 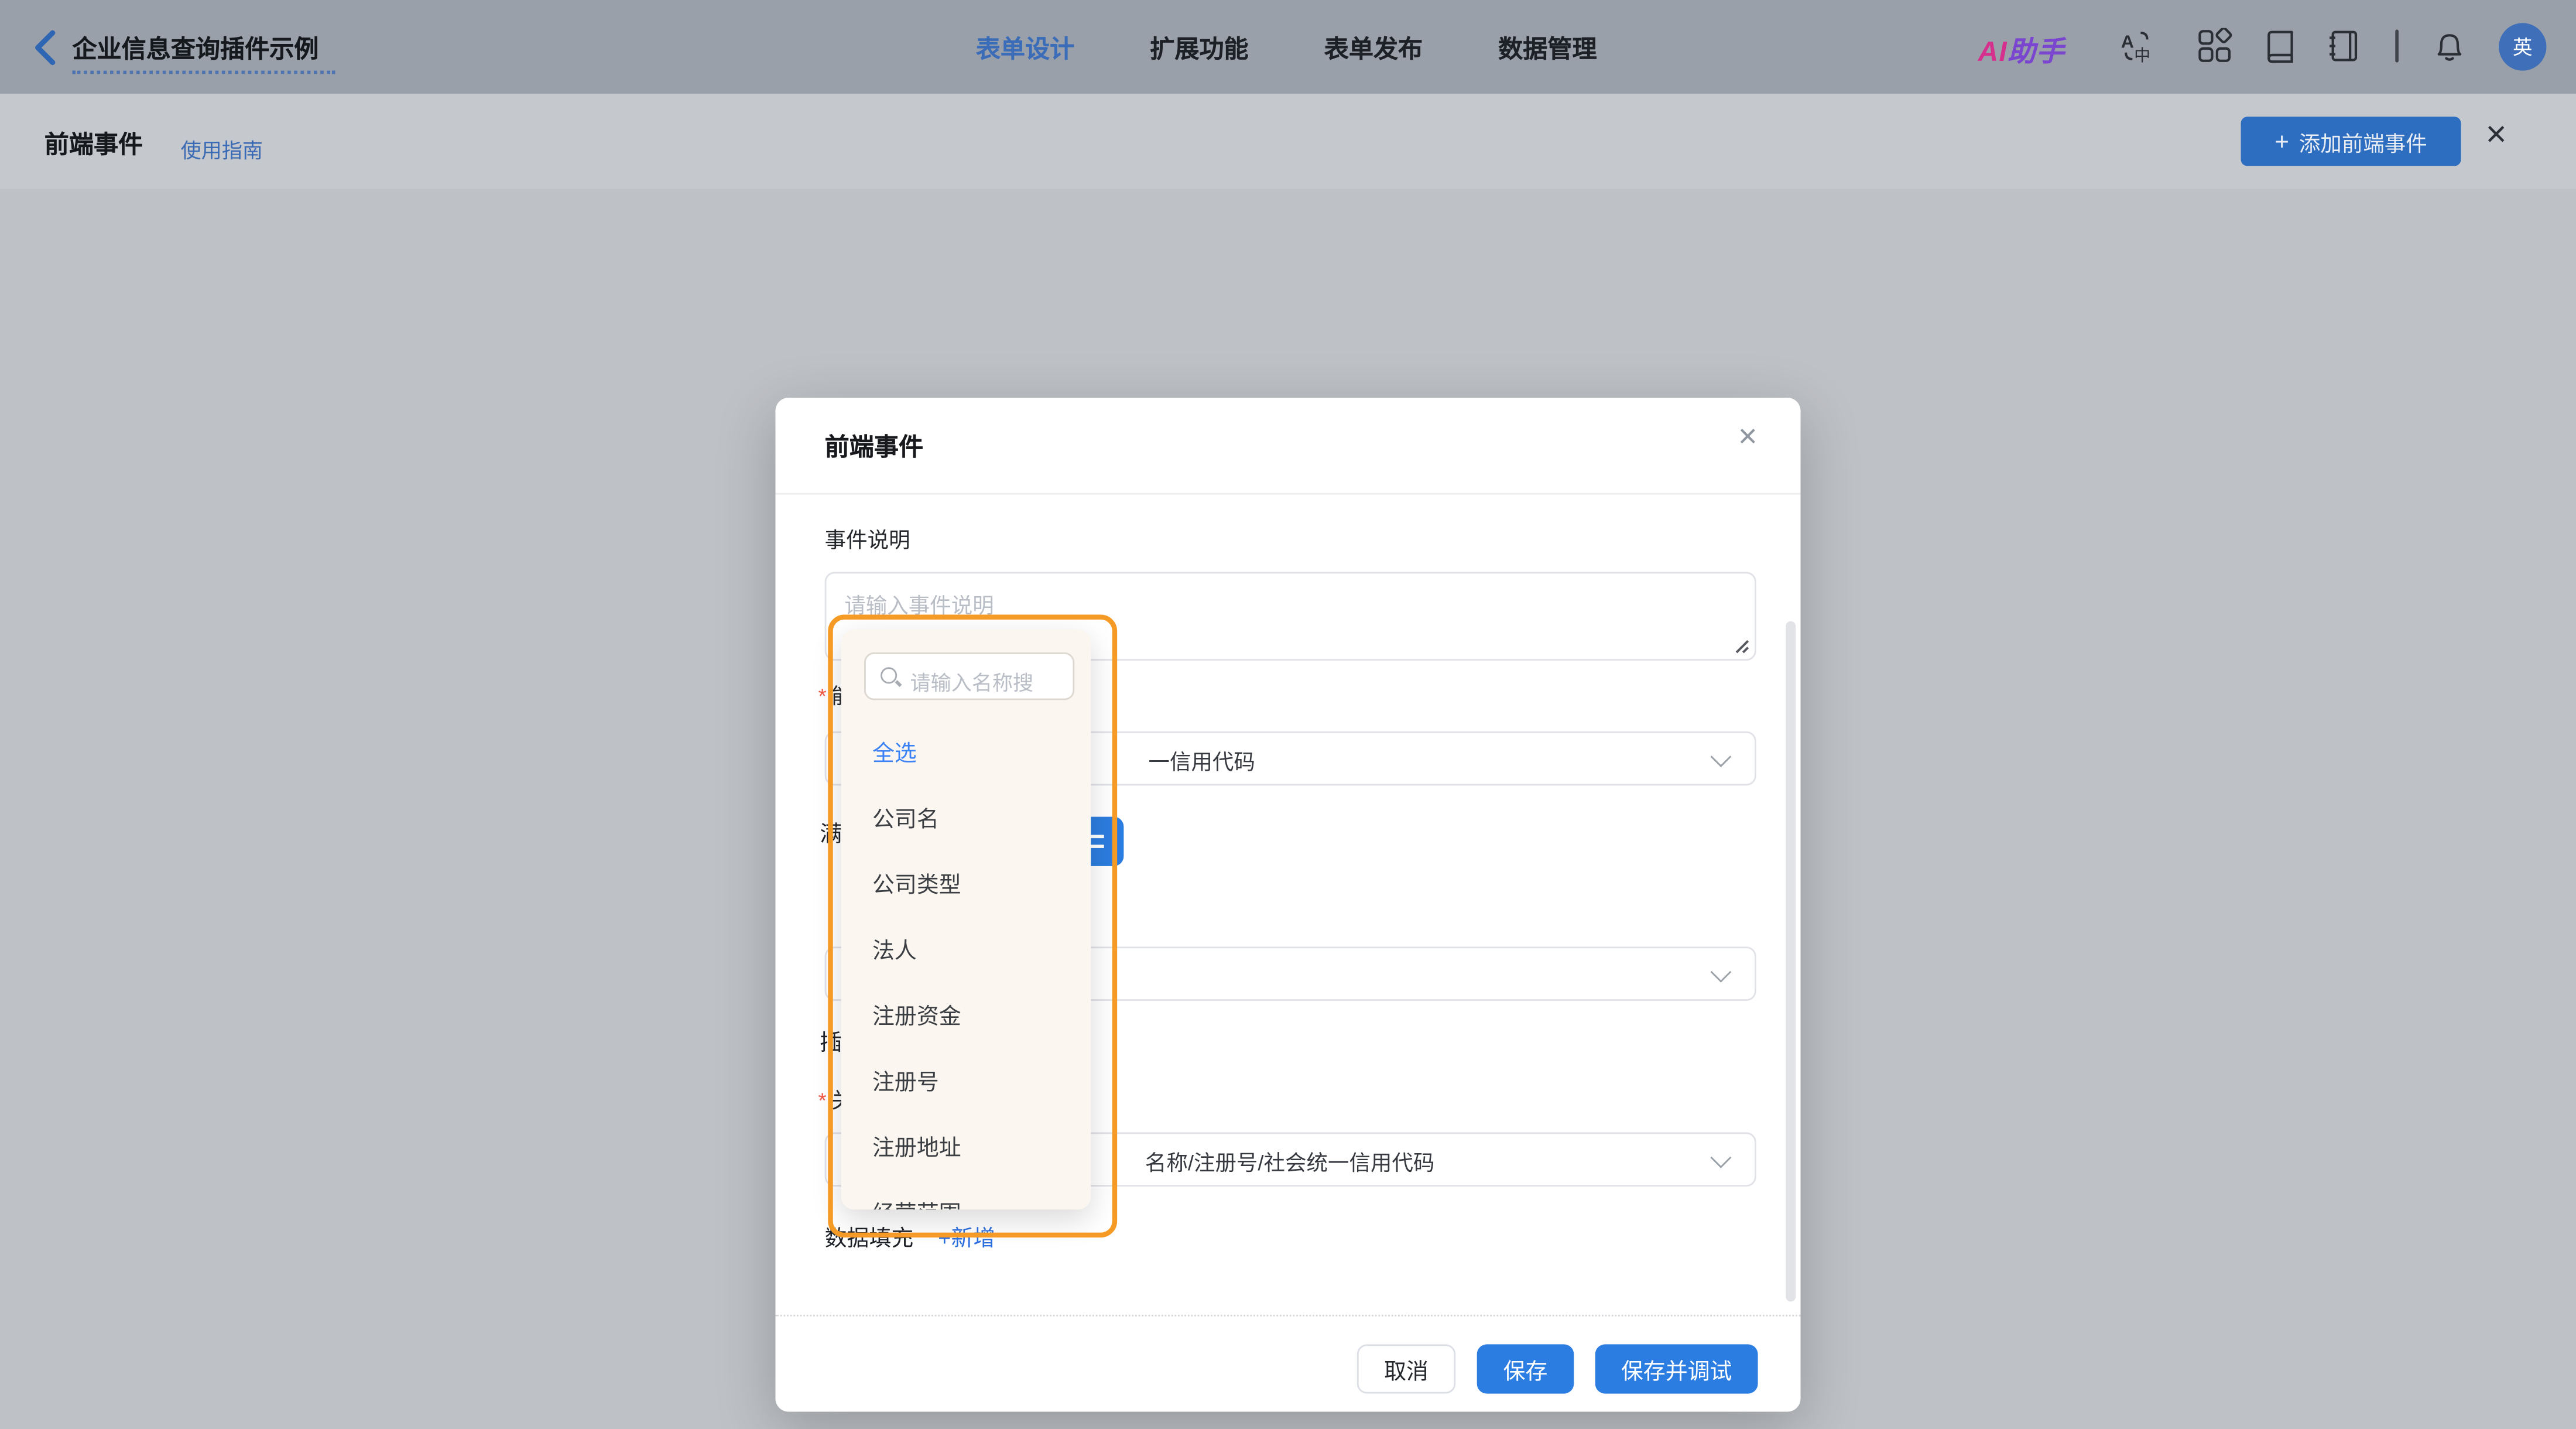 What do you see at coordinates (1993, 52) in the screenshot?
I see `ai-logo-part1: AI` at bounding box center [1993, 52].